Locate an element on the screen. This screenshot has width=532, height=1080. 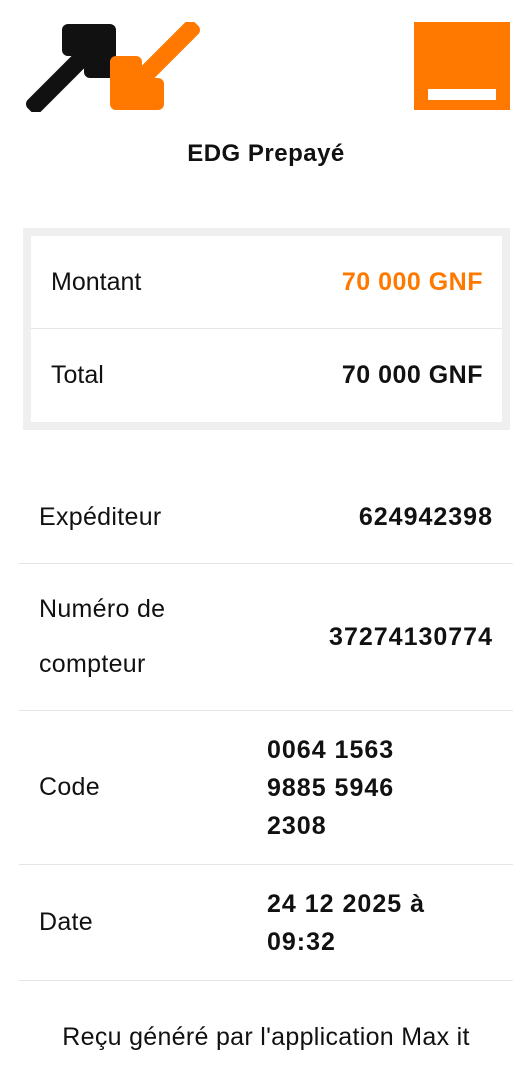
orange-logo-bar is located at coordinates (462, 94).